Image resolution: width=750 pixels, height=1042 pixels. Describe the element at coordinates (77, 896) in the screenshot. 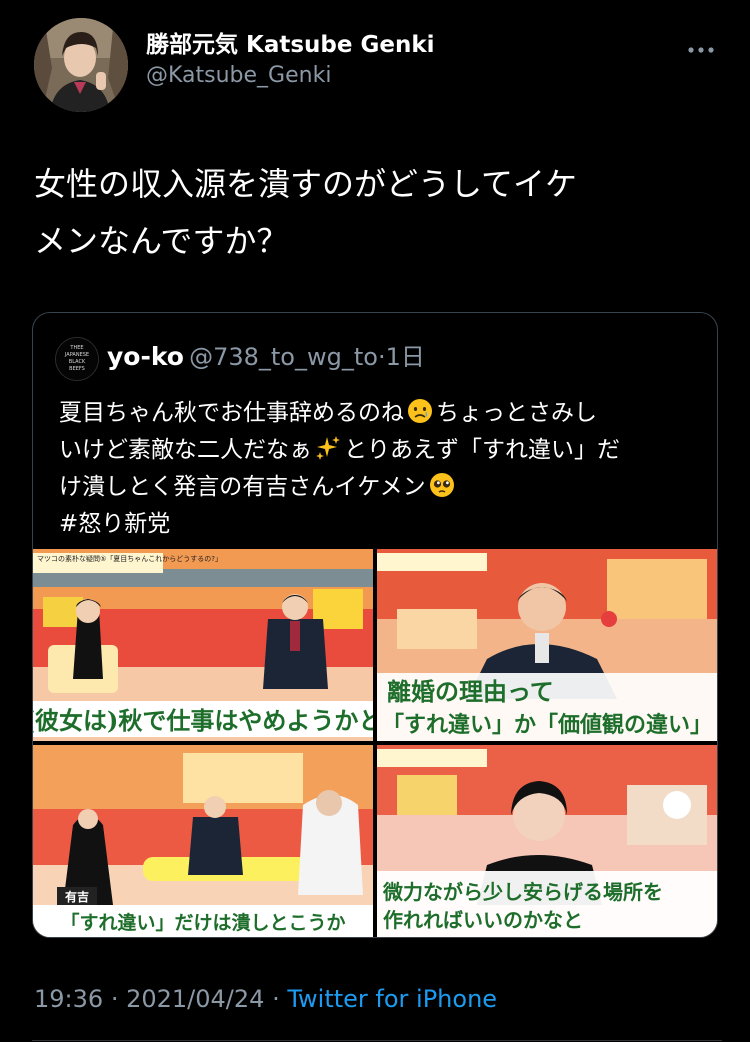

I see `media-speaker-label: 有吉` at that location.